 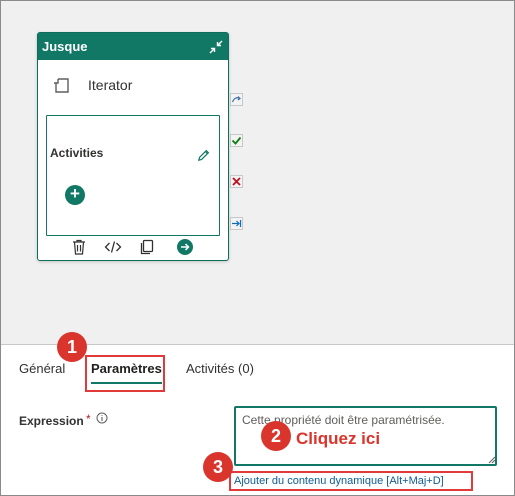 What do you see at coordinates (236, 223) in the screenshot?
I see `completion-icon` at bounding box center [236, 223].